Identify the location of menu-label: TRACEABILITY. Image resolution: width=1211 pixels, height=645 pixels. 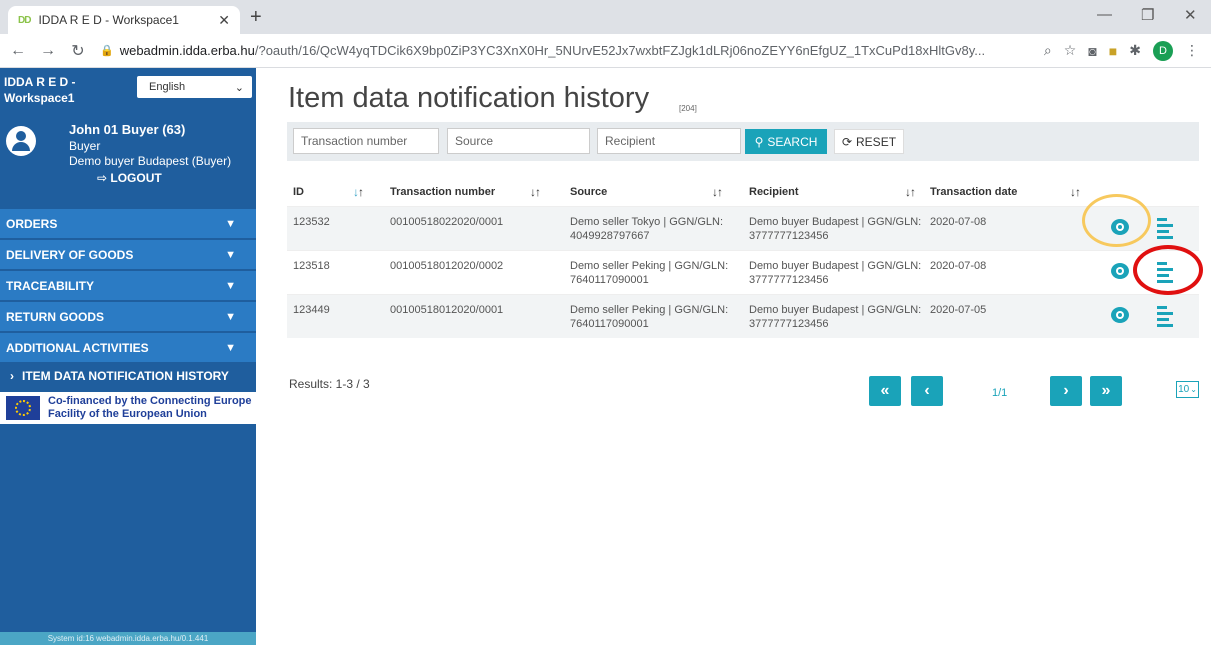
(50, 285).